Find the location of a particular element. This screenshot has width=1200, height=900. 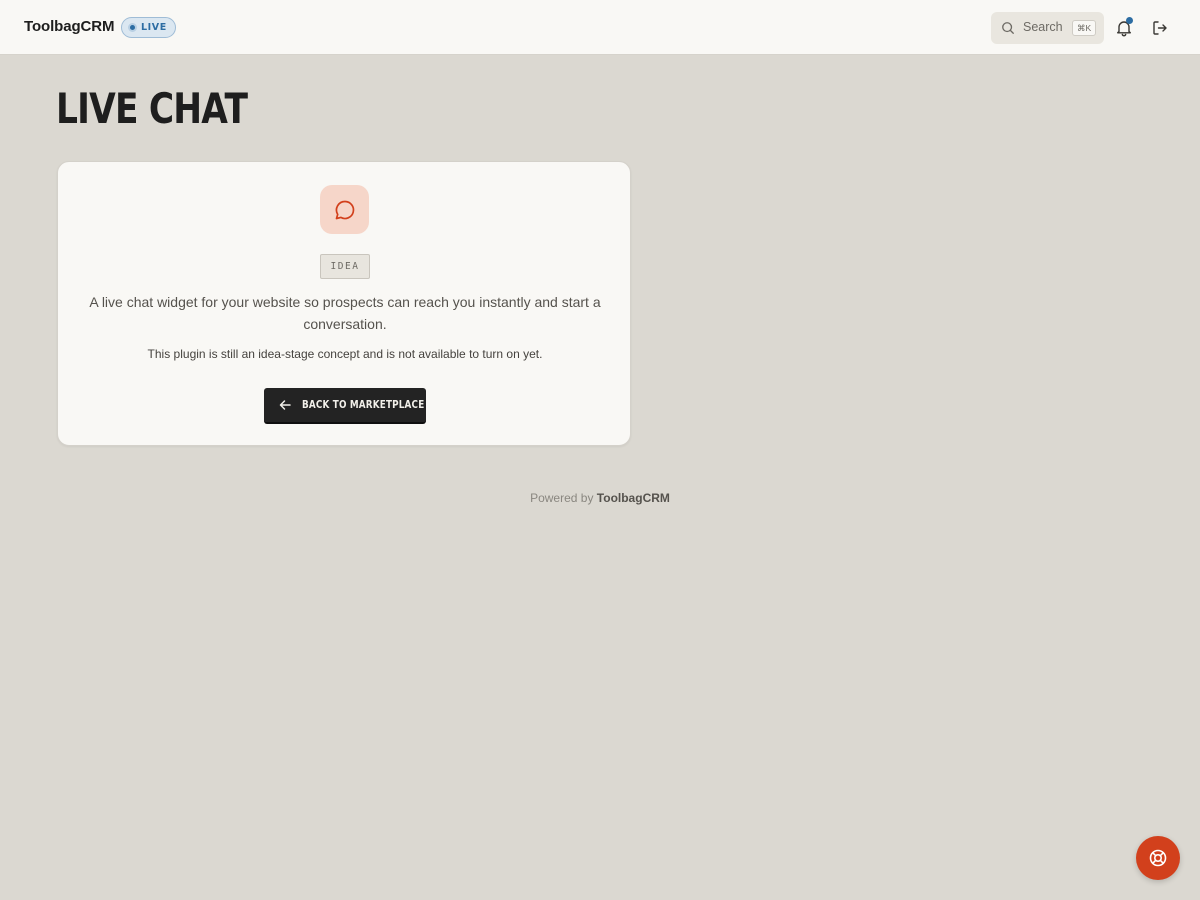

arrow-left-icon is located at coordinates (285, 405).